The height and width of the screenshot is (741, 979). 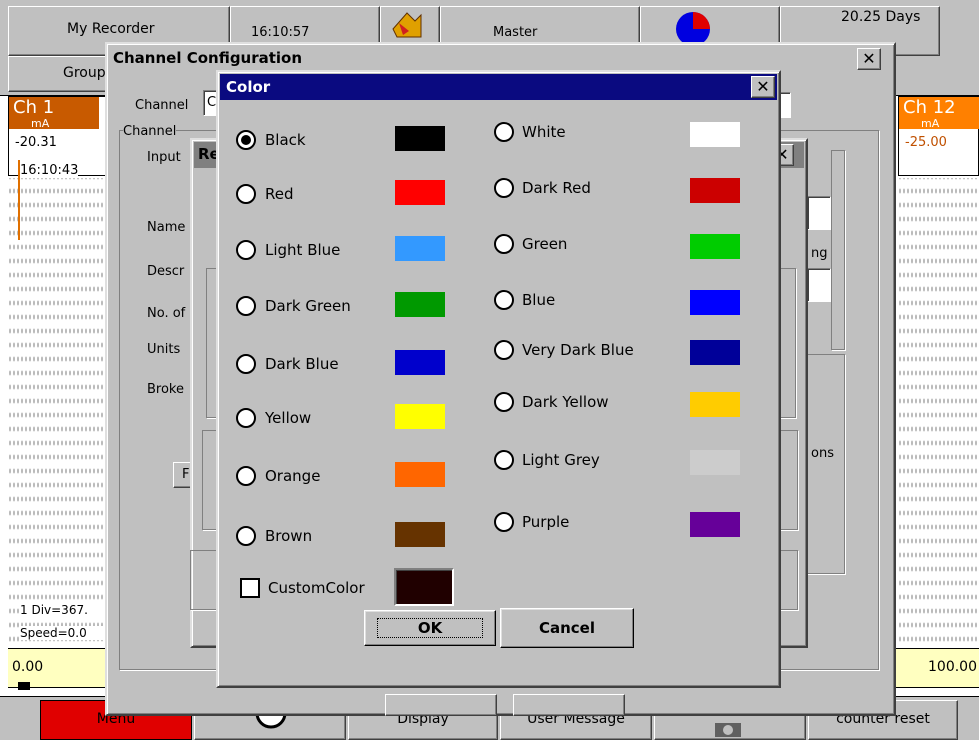 I want to click on chart-division: 1 Div=367., so click(x=64, y=610).